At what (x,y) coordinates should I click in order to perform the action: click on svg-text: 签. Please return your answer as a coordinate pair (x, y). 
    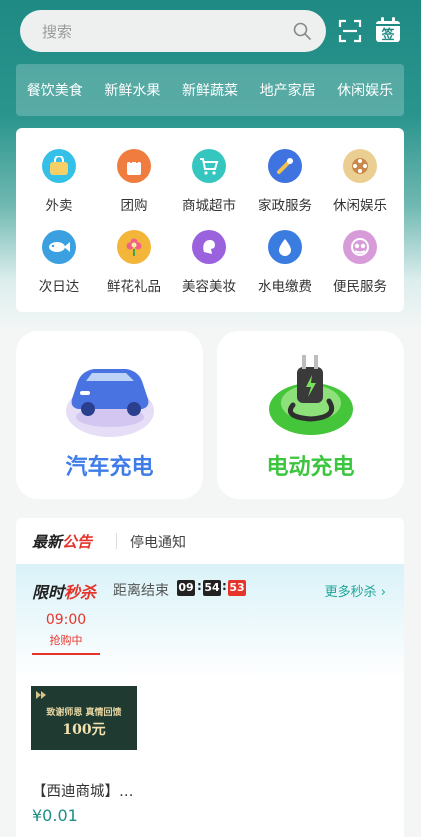
    Looking at the image, I should click on (387, 35).